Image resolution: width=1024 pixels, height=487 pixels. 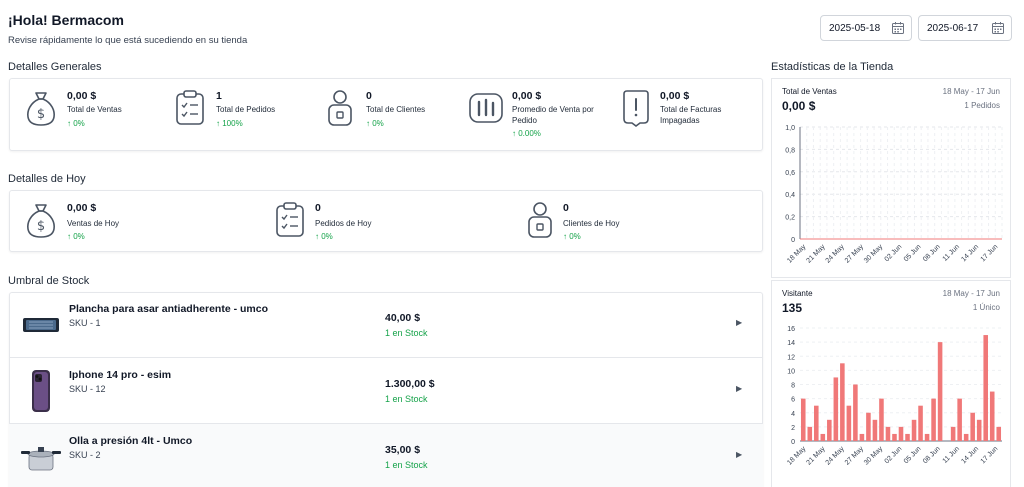 What do you see at coordinates (790, 150) in the screenshot?
I see `y-tick-label: 0,8` at bounding box center [790, 150].